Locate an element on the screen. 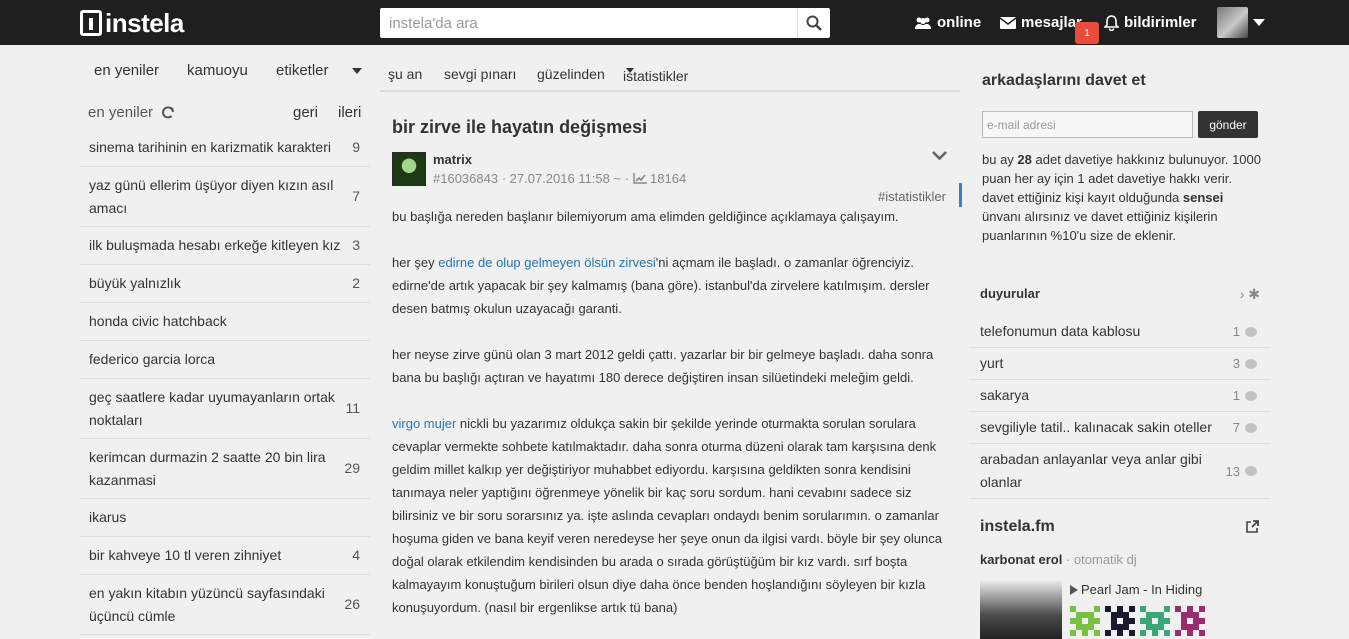 This screenshot has width=1349, height=639. rank-name: sensei is located at coordinates (1203, 197).